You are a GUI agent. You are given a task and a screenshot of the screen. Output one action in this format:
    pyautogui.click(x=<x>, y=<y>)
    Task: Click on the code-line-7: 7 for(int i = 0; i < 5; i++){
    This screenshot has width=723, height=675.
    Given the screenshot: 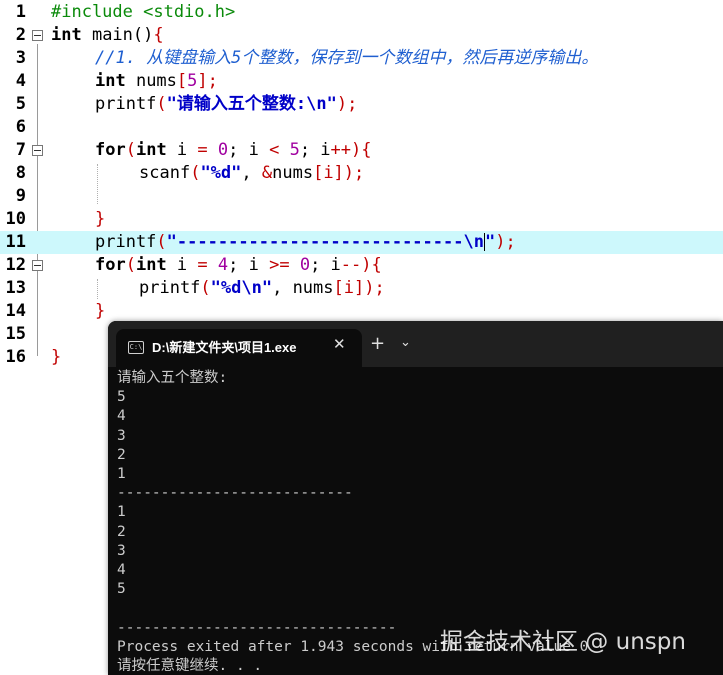 What is the action you would take?
    pyautogui.click(x=361, y=150)
    